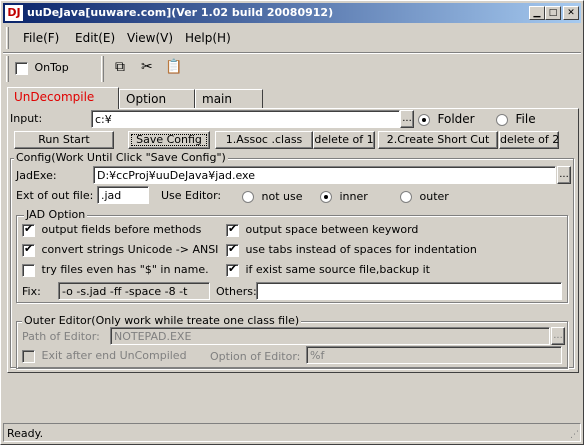  Describe the element at coordinates (63, 98) in the screenshot. I see `tab-undecompile: UnDecompile` at that location.